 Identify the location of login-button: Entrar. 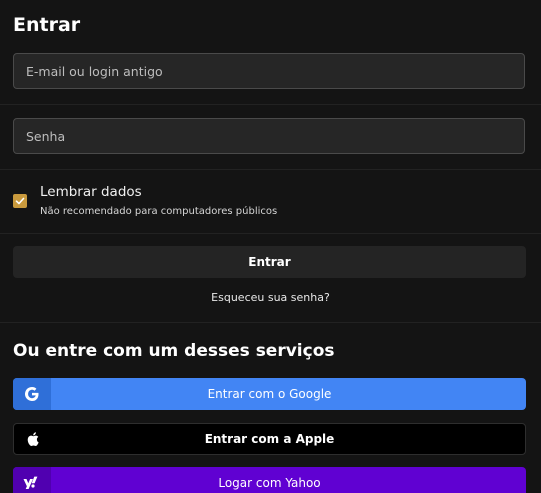
(269, 262).